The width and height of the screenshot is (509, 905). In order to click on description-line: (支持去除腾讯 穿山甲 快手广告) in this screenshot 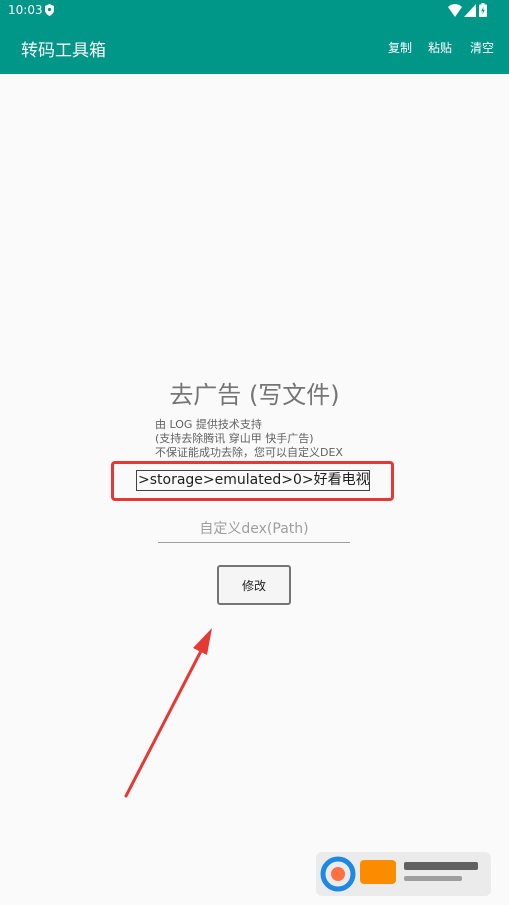, I will do `click(234, 438)`.